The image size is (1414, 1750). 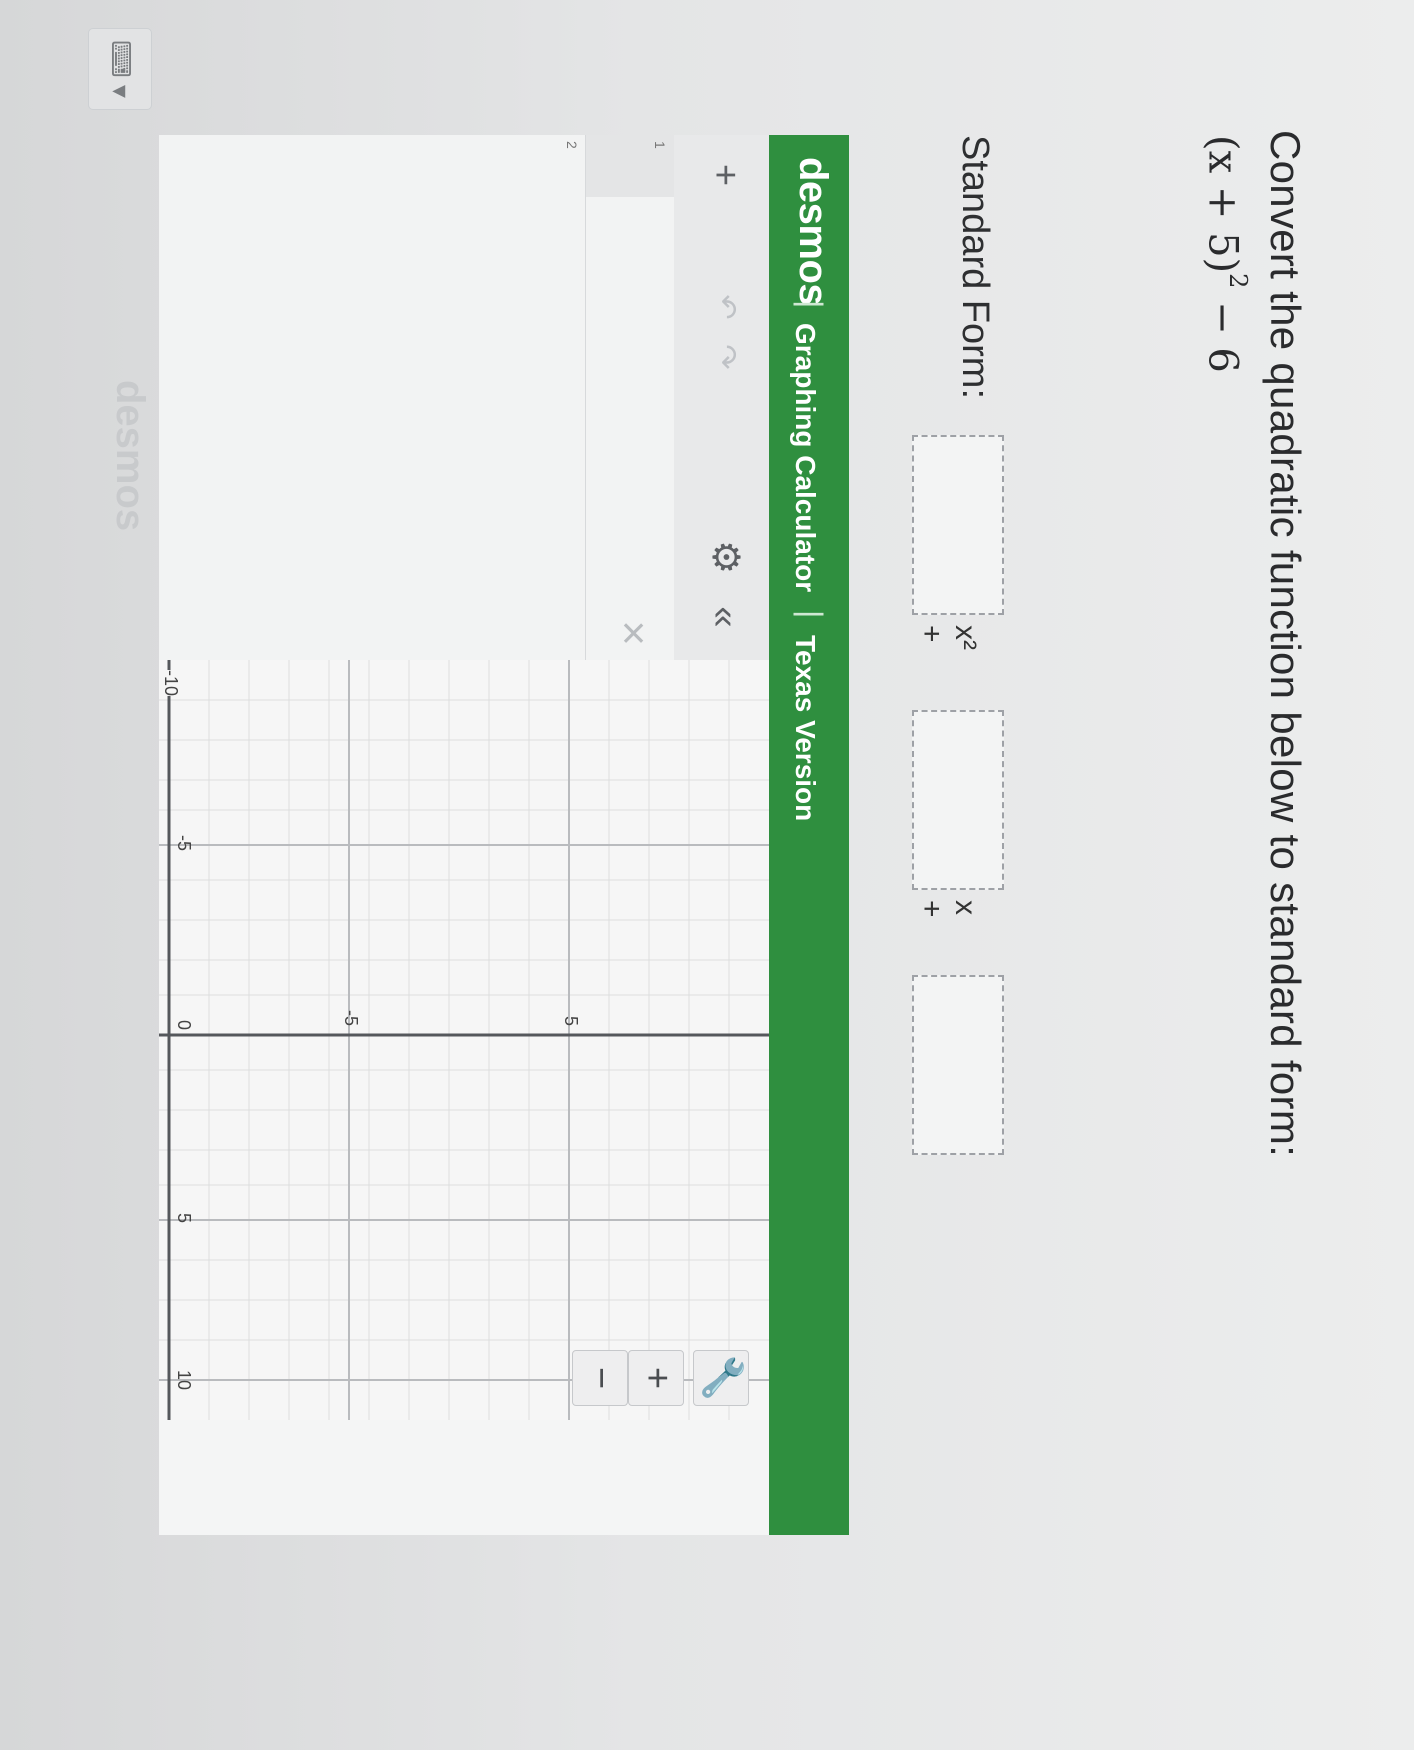 What do you see at coordinates (721, 397) in the screenshot?
I see `expression-toolbar: + ↶ ↷ ⚙ «` at bounding box center [721, 397].